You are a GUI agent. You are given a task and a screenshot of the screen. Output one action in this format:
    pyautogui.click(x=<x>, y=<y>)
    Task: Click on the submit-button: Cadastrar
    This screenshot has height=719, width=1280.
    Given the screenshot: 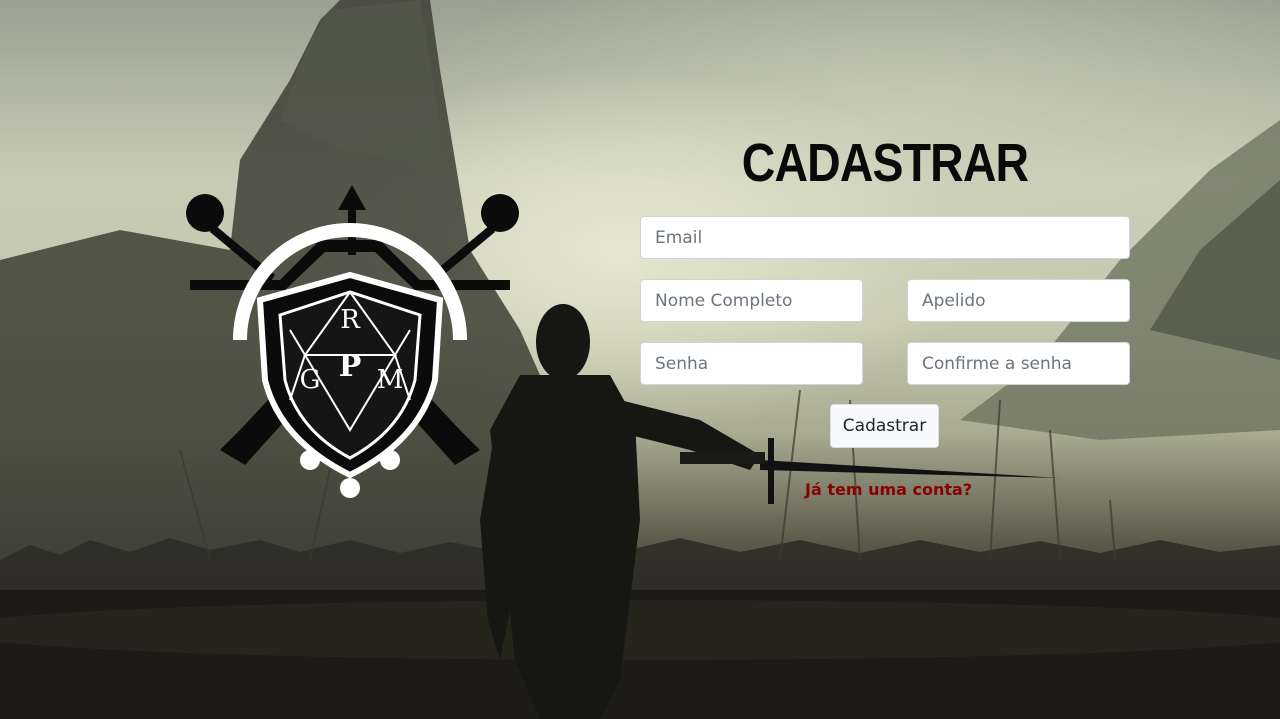 What is the action you would take?
    pyautogui.click(x=884, y=426)
    